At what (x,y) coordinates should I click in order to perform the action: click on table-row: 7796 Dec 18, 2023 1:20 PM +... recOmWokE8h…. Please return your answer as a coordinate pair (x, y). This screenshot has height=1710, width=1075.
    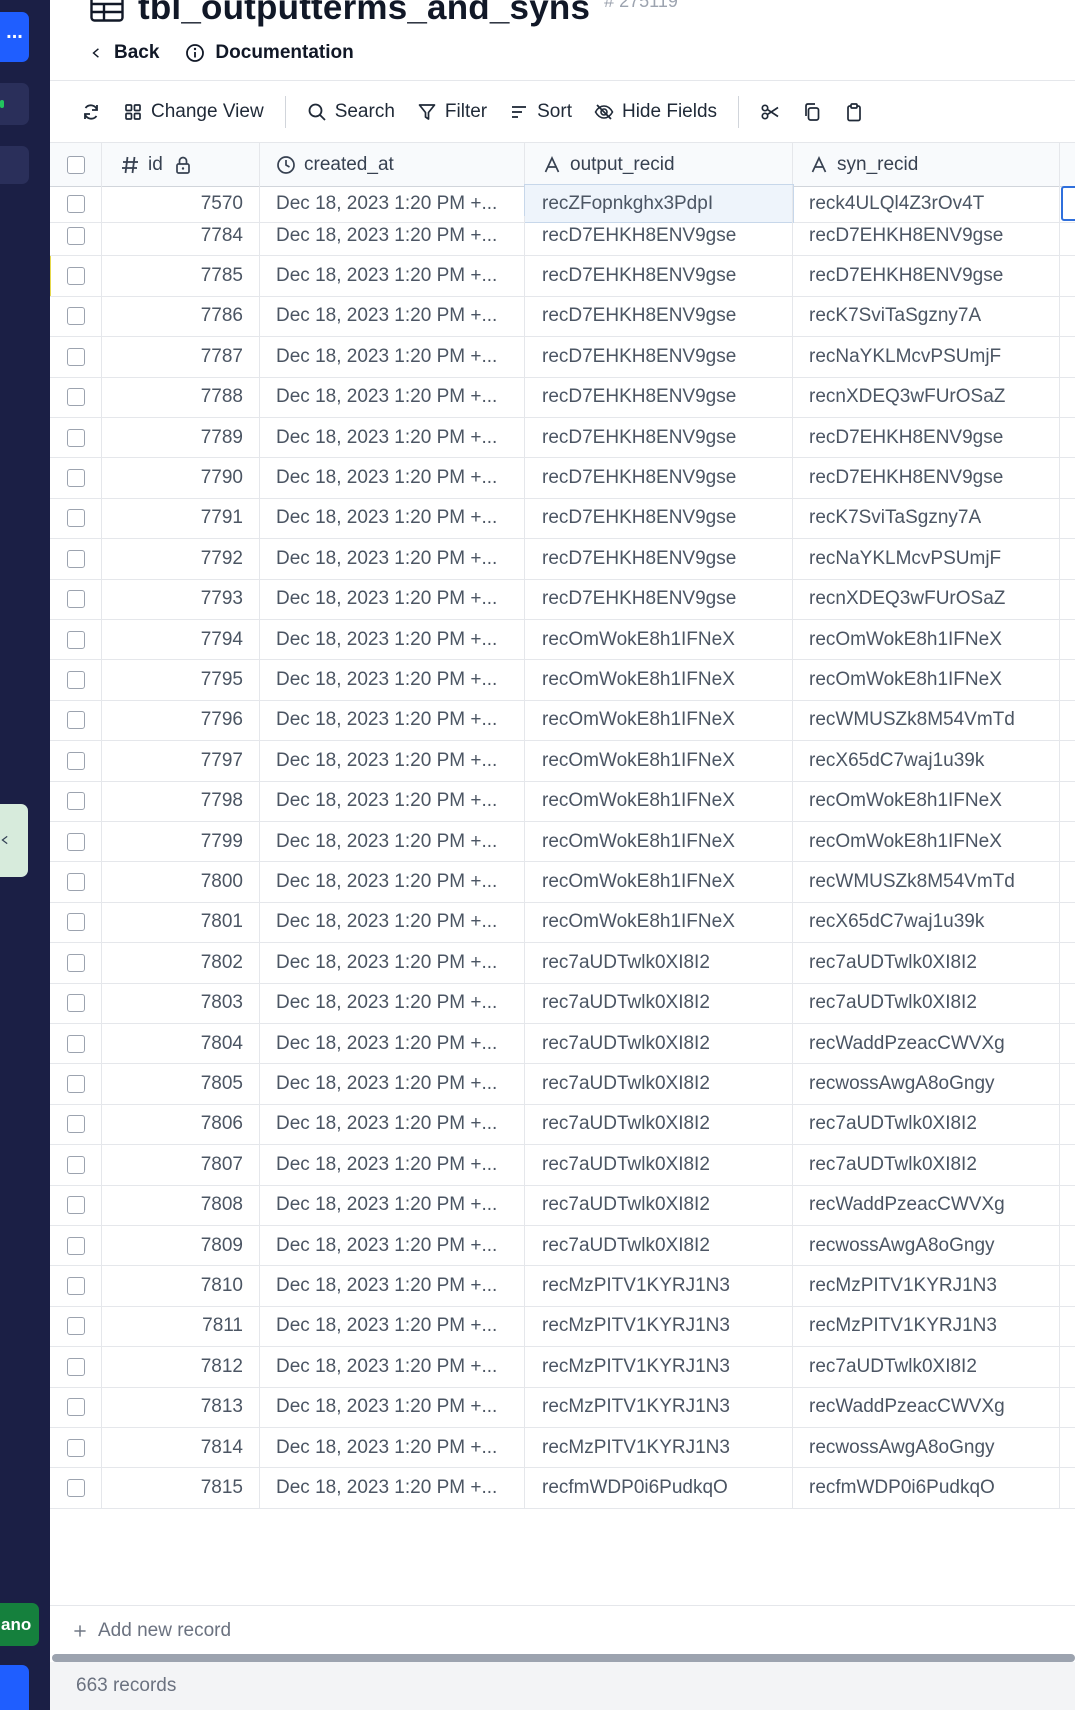
    Looking at the image, I should click on (562, 721).